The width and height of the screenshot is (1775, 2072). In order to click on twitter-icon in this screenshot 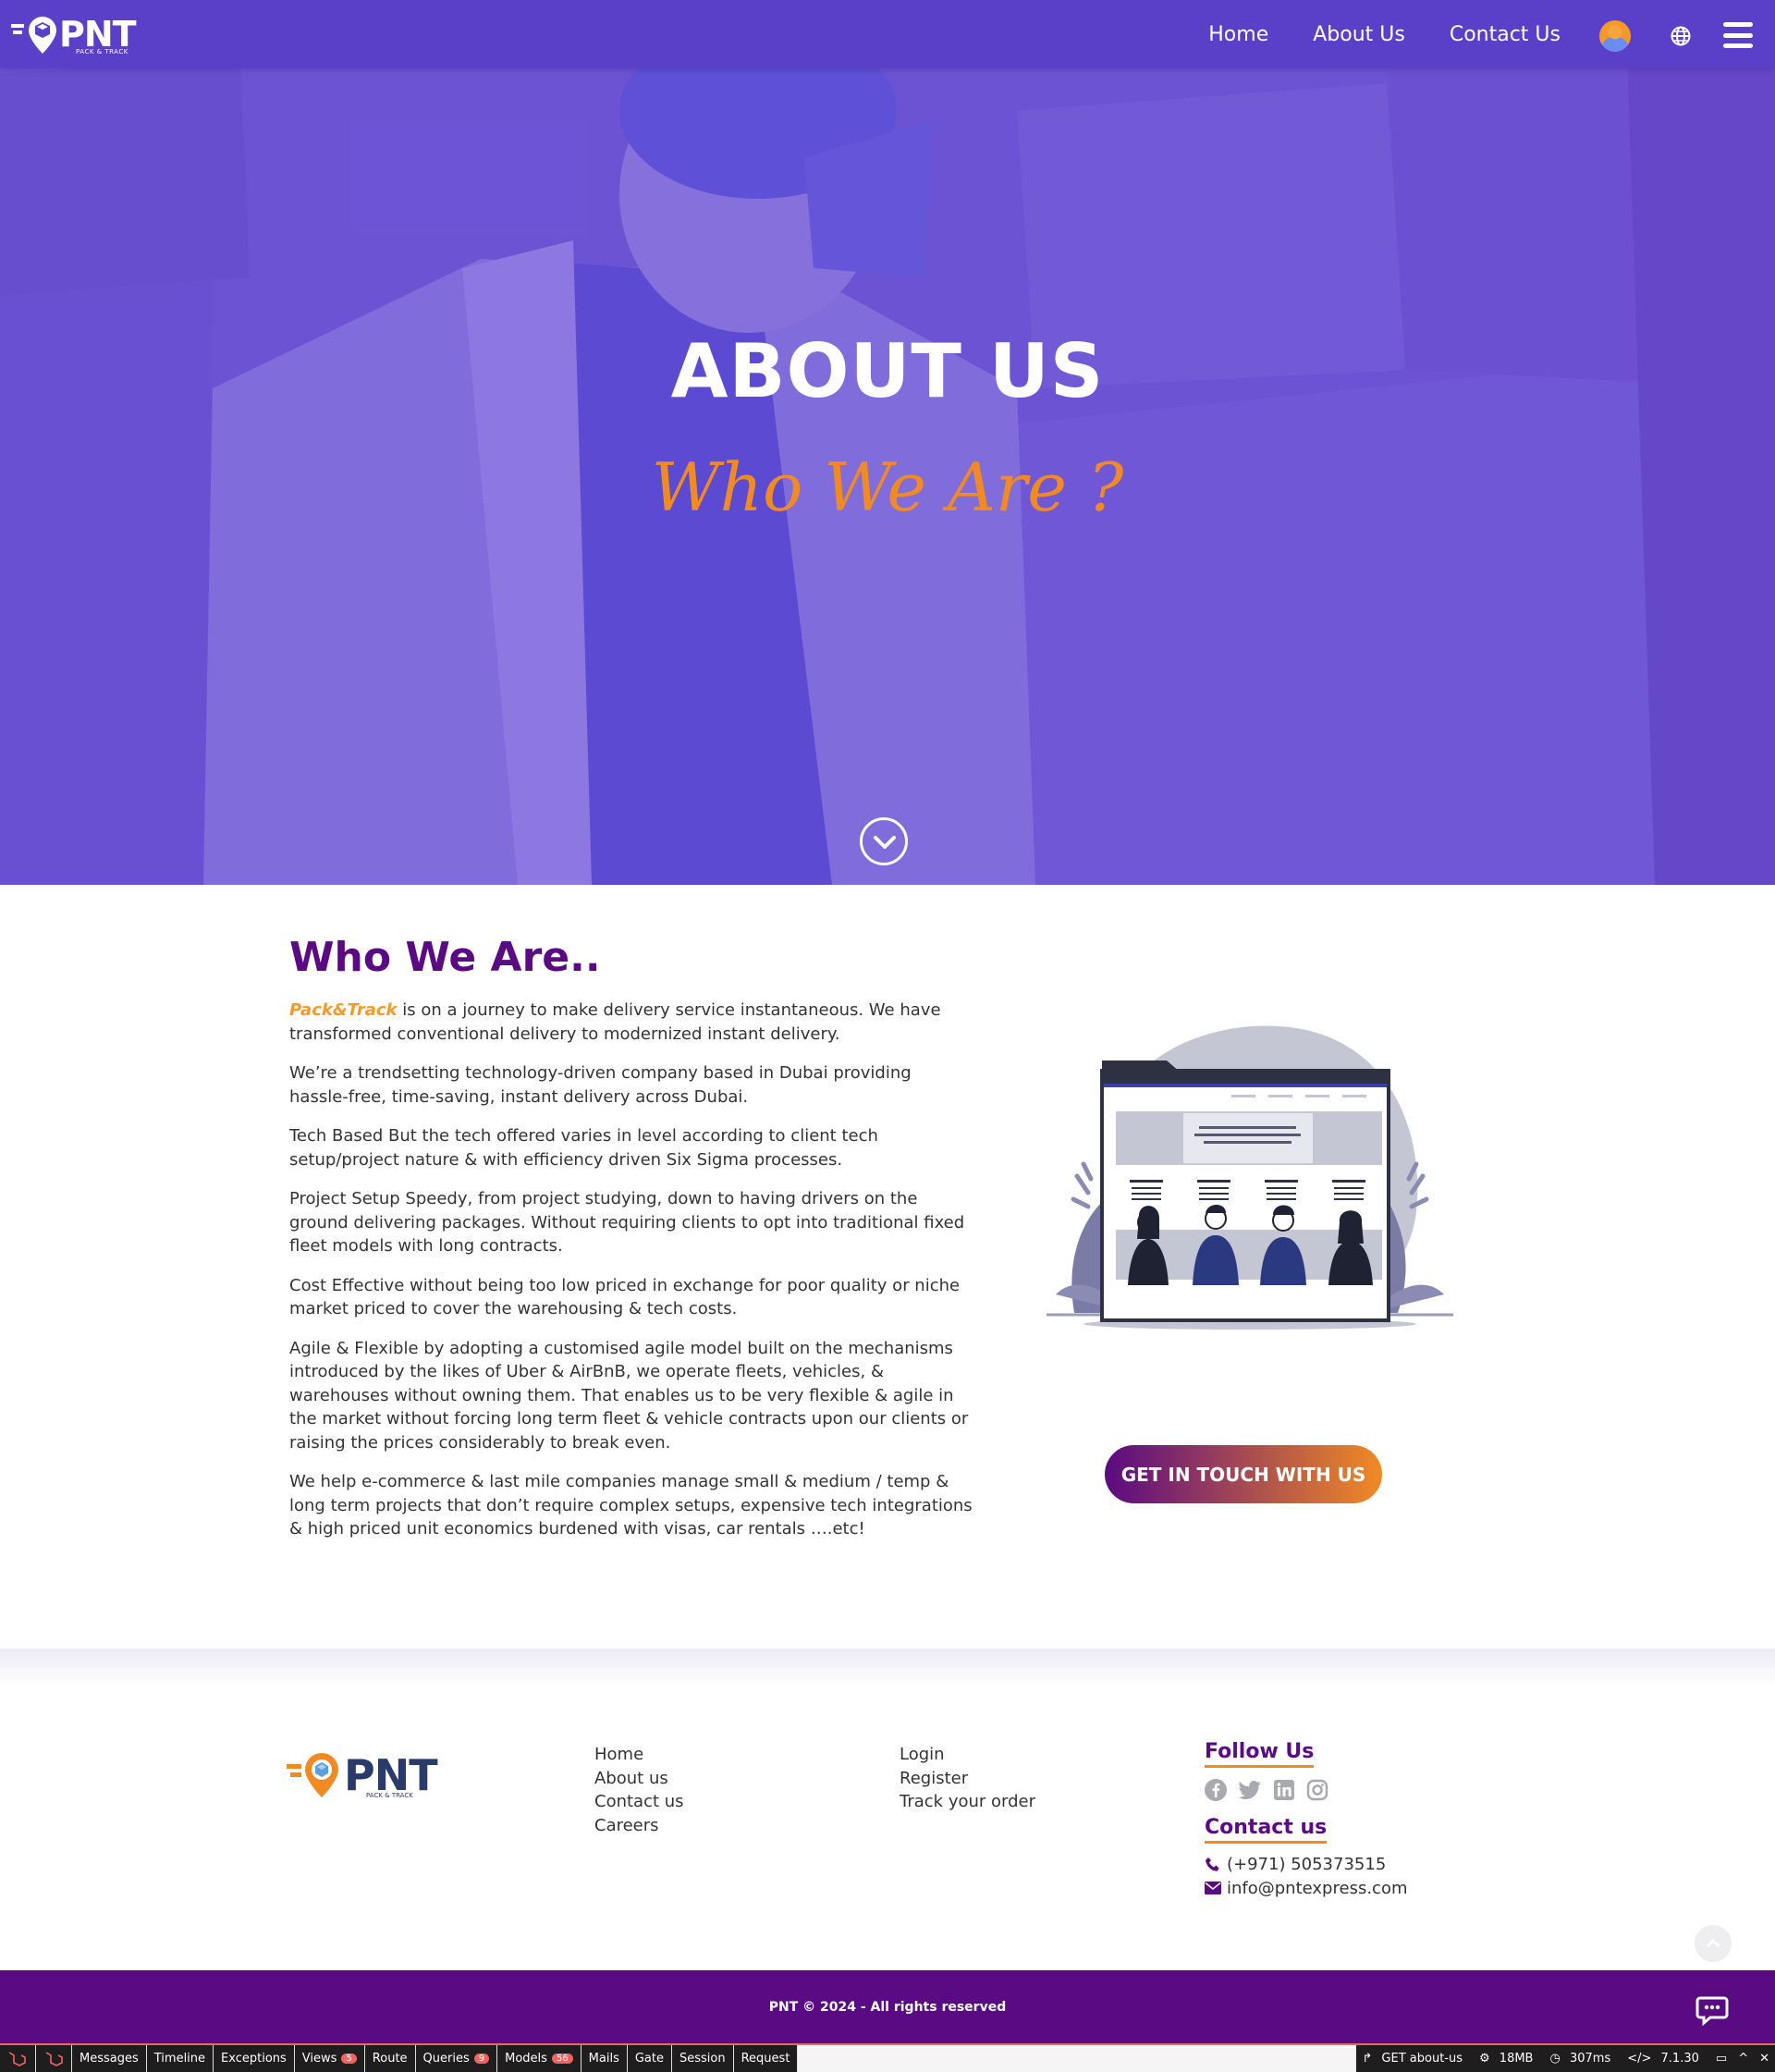, I will do `click(1250, 1790)`.